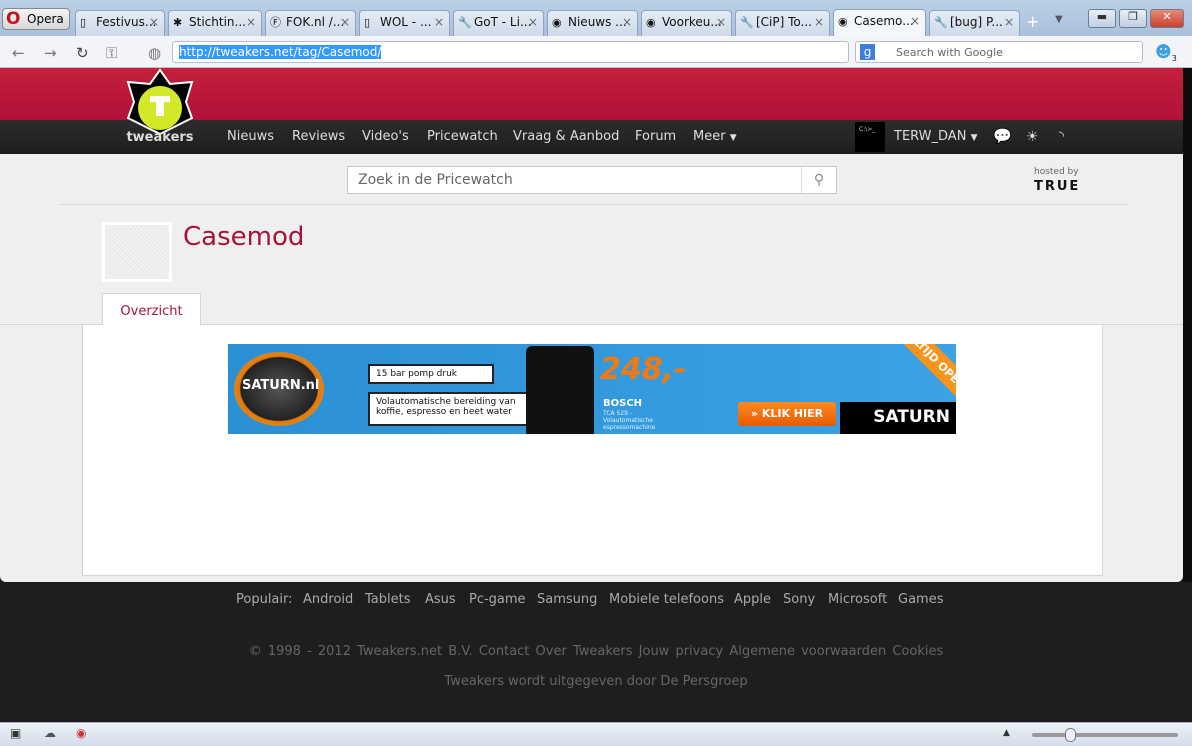  I want to click on chat-icon: 💬, so click(1002, 136).